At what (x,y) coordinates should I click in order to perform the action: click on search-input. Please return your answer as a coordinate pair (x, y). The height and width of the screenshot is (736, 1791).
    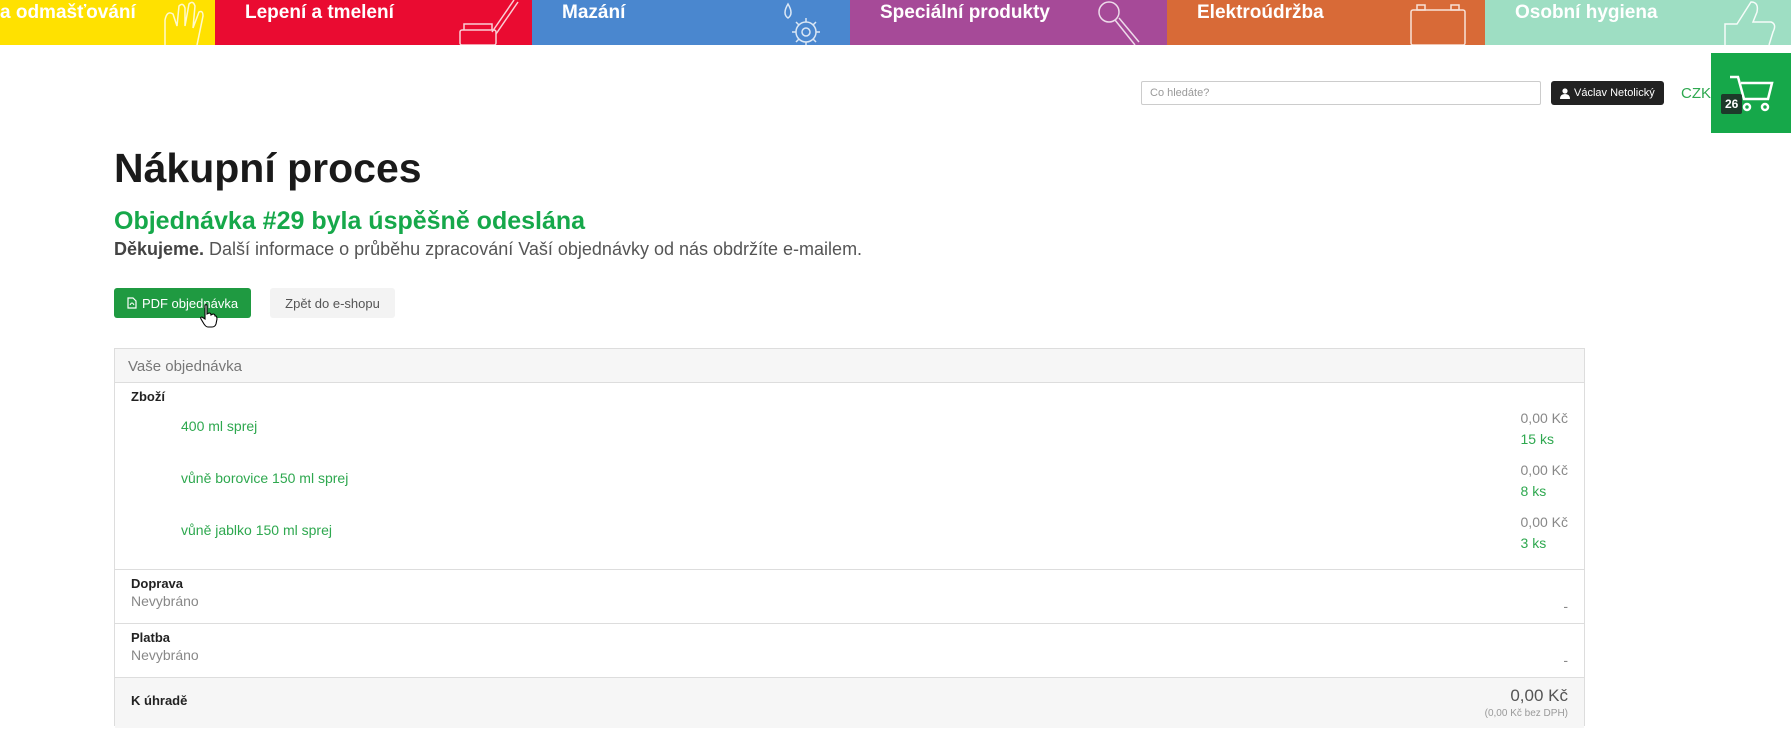
    Looking at the image, I should click on (1341, 93).